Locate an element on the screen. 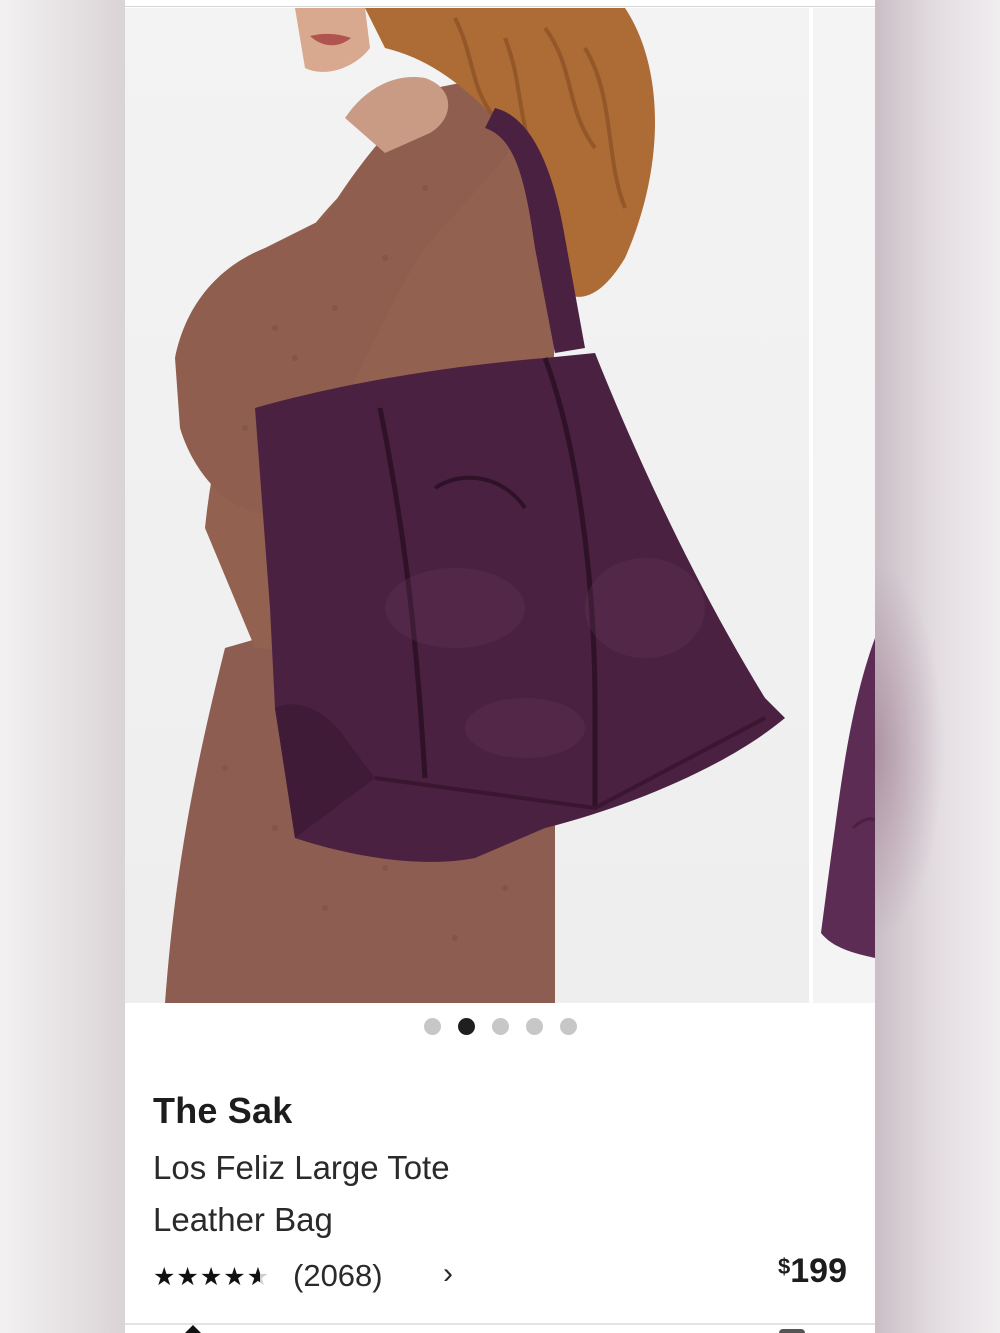 The image size is (1000, 1333). next-product-image is located at coordinates (844, 505).